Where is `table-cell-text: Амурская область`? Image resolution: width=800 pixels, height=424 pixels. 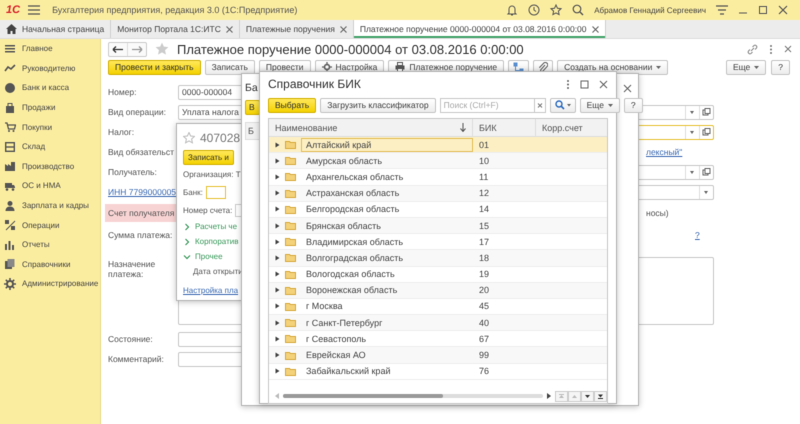 table-cell-text: Амурская область is located at coordinates (344, 161).